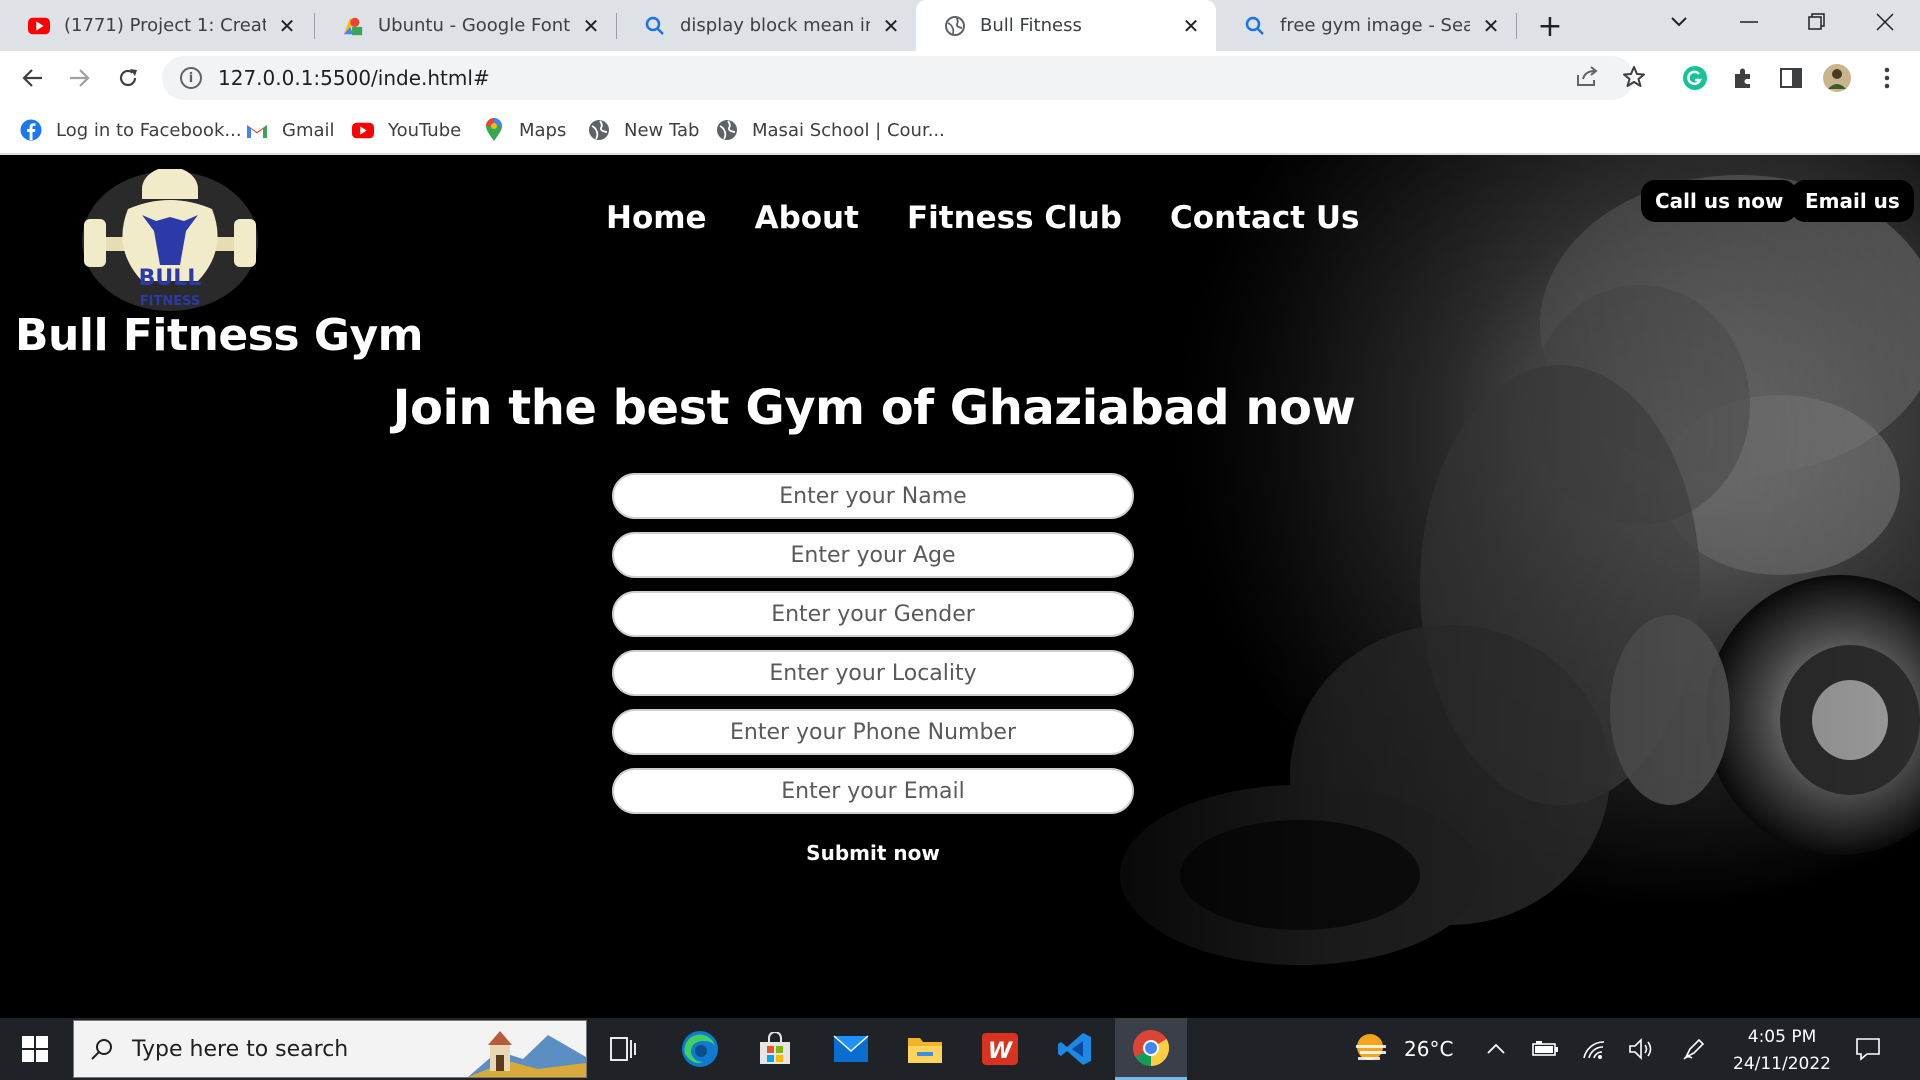 This screenshot has height=1080, width=1920. I want to click on arrow-right-icon, so click(80, 78).